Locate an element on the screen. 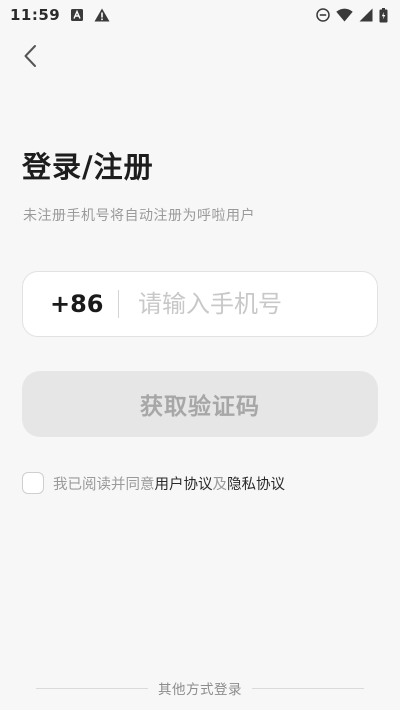 Image resolution: width=400 pixels, height=710 pixels. other-login-label: 其他方式登录 is located at coordinates (200, 688).